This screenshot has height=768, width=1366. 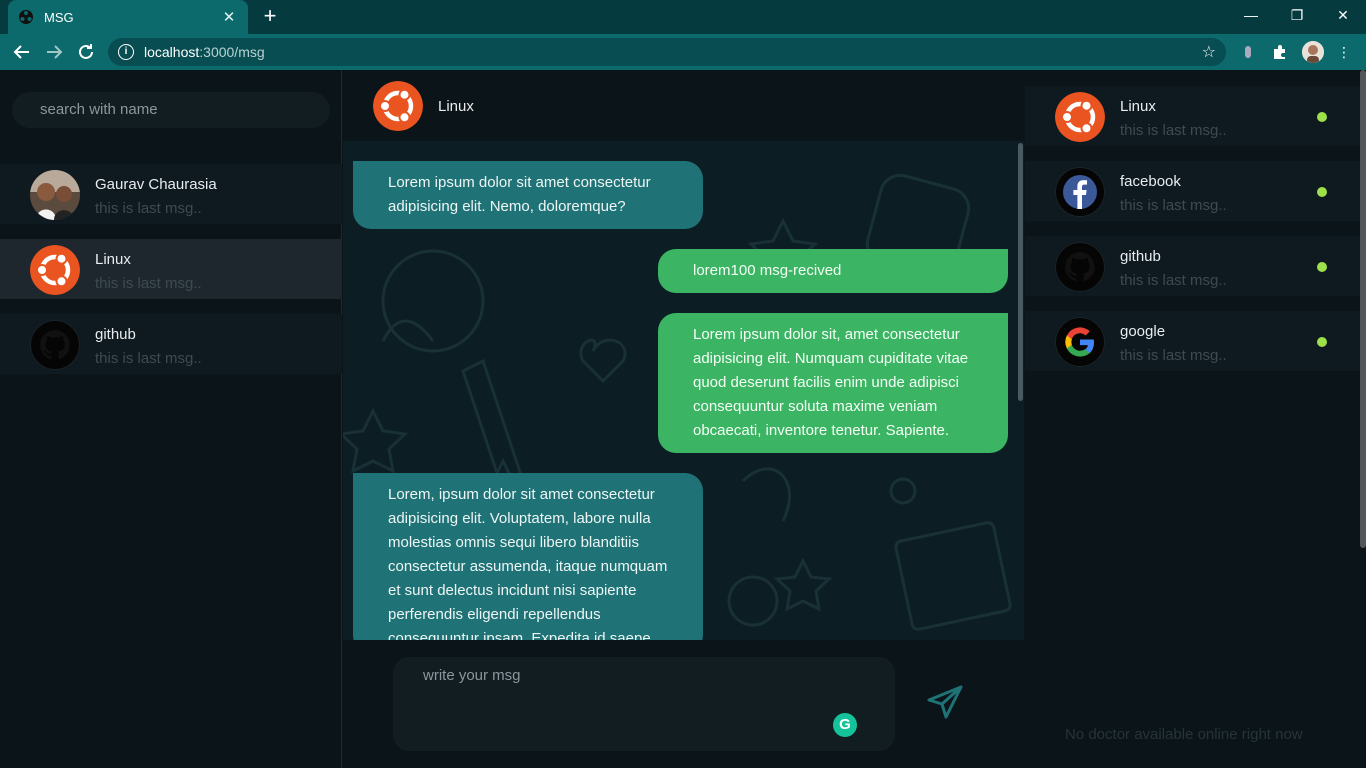 What do you see at coordinates (845, 725) in the screenshot?
I see `grammarly-icon: G` at bounding box center [845, 725].